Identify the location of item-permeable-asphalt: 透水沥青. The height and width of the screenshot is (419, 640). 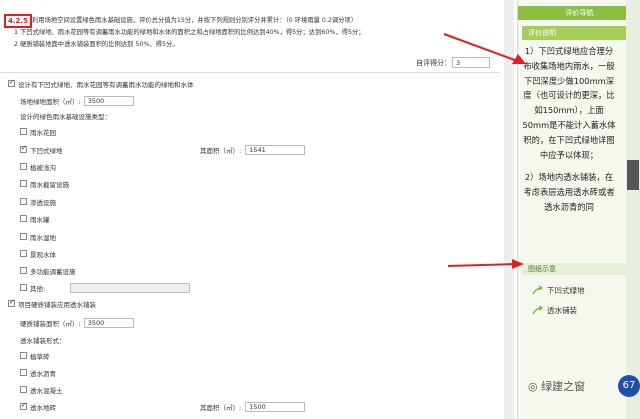
(38, 372).